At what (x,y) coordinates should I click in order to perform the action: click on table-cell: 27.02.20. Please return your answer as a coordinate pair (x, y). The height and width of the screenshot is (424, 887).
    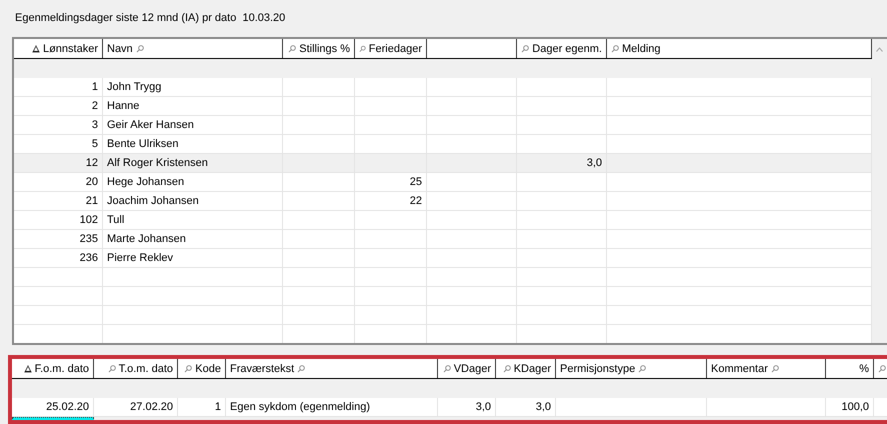
    Looking at the image, I should click on (151, 407).